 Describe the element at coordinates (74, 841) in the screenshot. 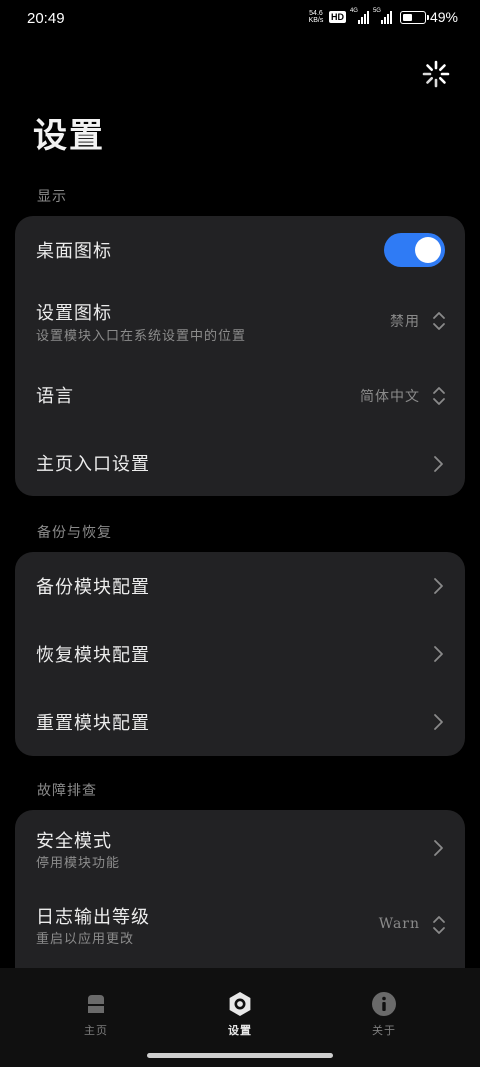

I see `safe-mode-label: 安全模式` at that location.